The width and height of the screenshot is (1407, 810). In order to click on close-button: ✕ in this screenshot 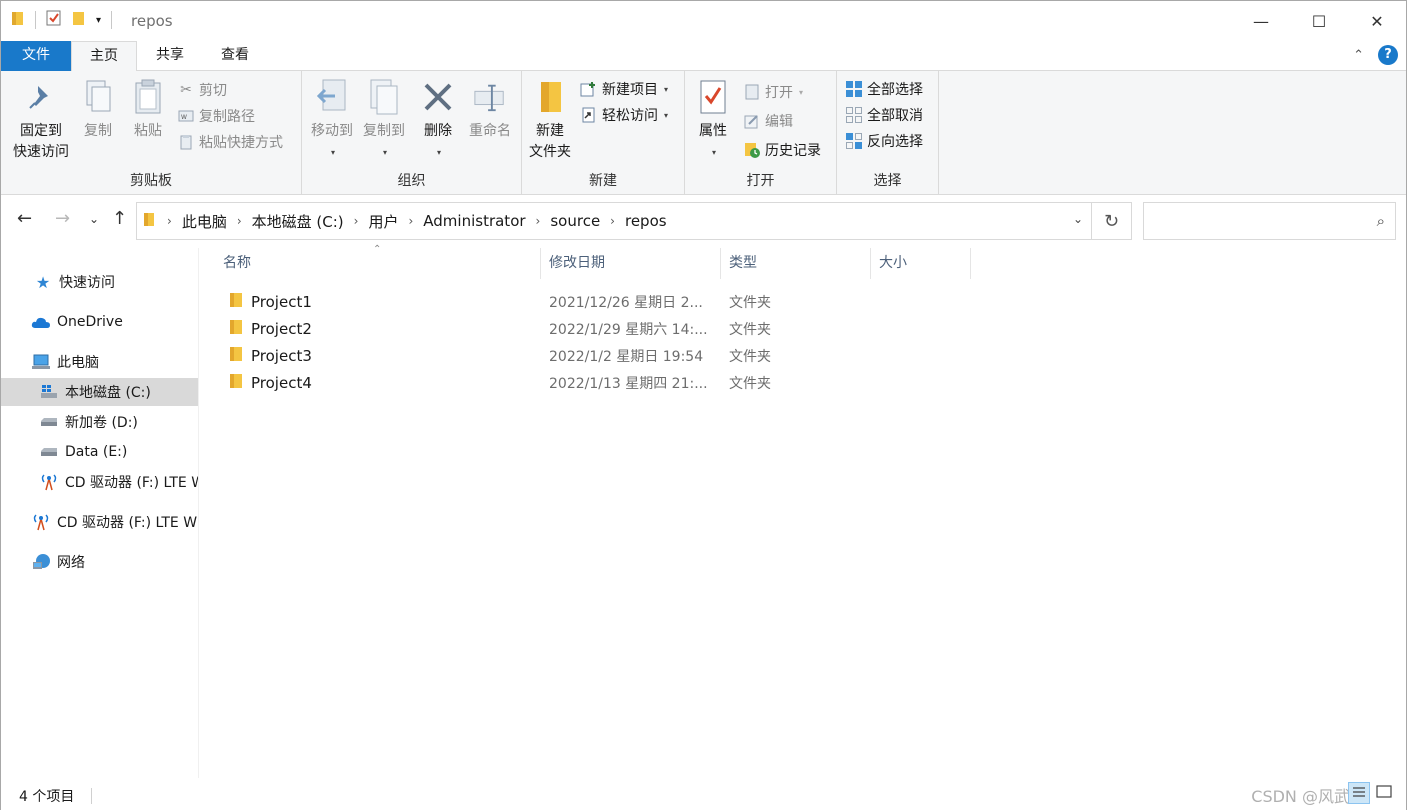, I will do `click(1377, 21)`.